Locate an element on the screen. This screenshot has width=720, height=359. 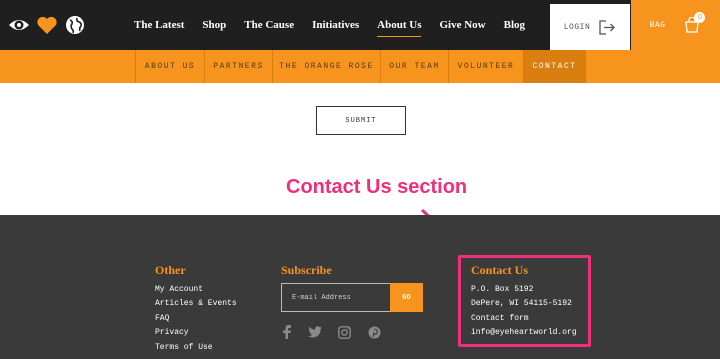
twitter-icon is located at coordinates (315, 332).